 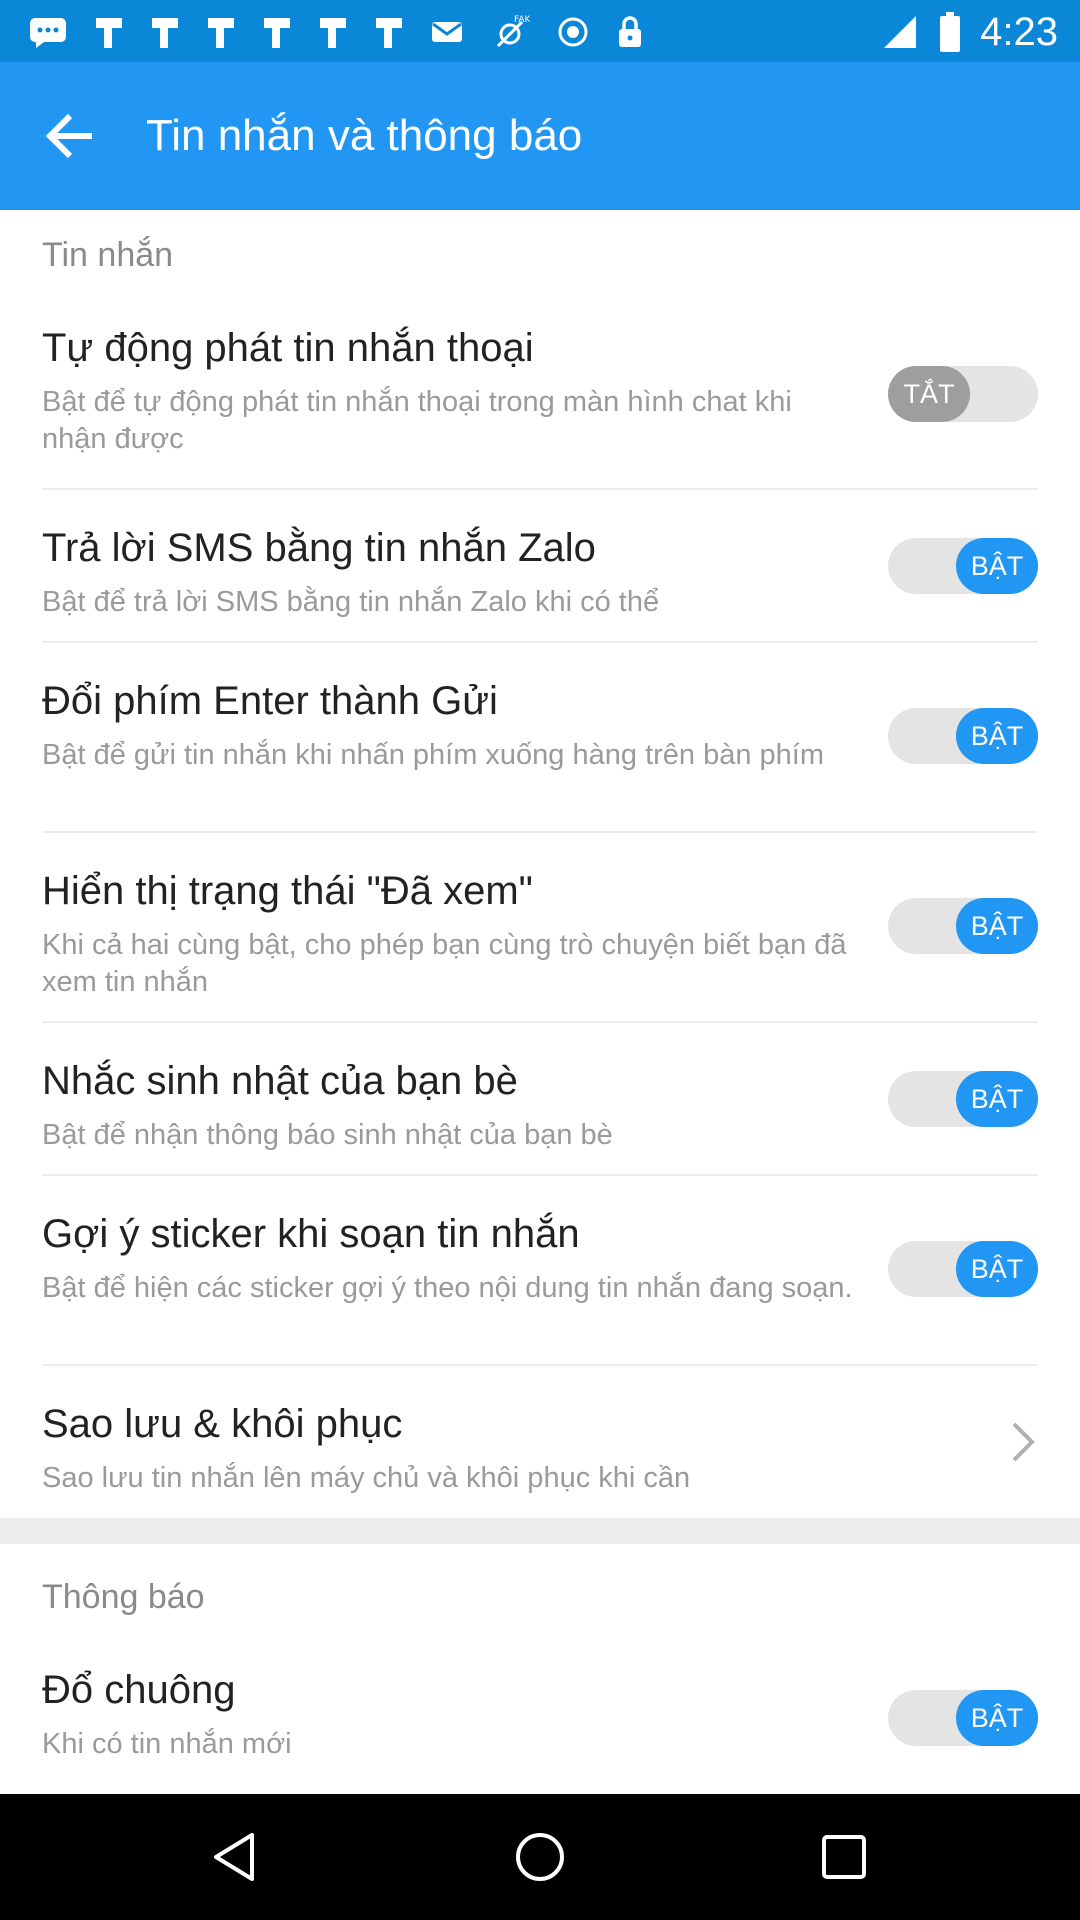 What do you see at coordinates (969, 32) in the screenshot?
I see `status-right: 4:23` at bounding box center [969, 32].